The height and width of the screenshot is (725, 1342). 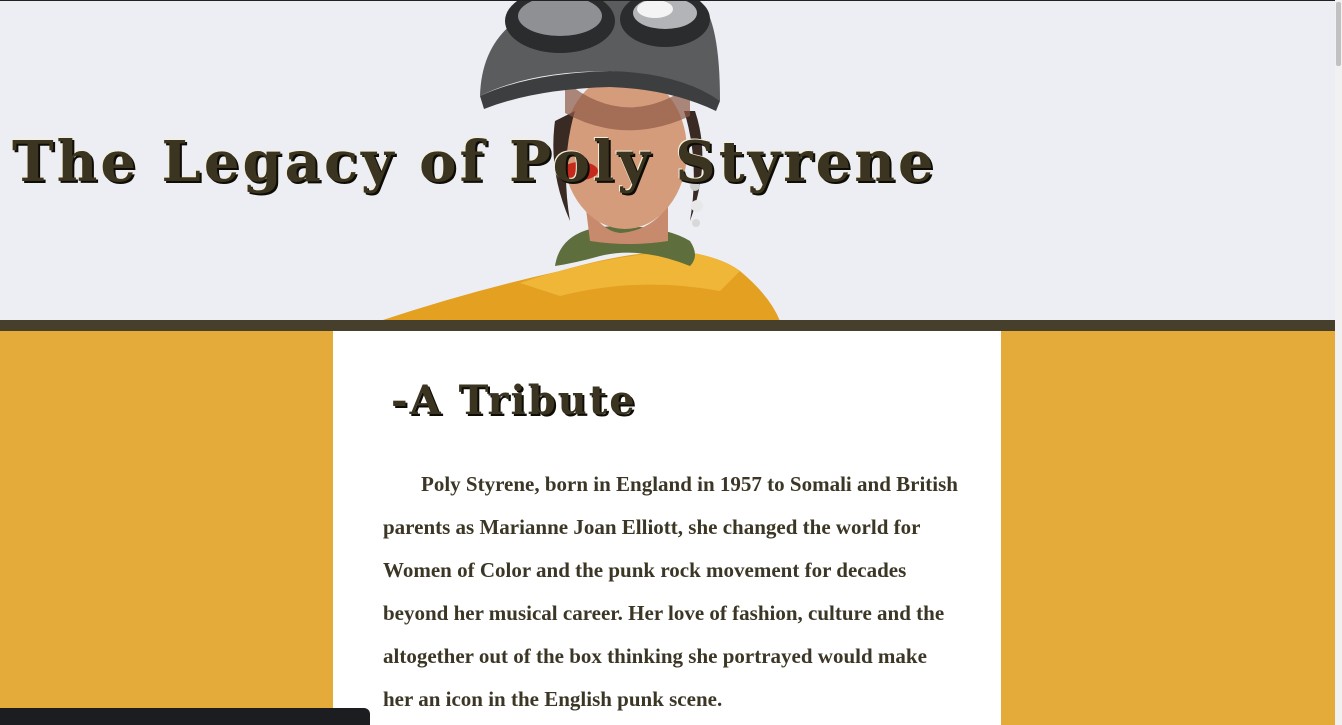 What do you see at coordinates (474, 162) in the screenshot?
I see `page-title: The Legacy of Poly Styrene` at bounding box center [474, 162].